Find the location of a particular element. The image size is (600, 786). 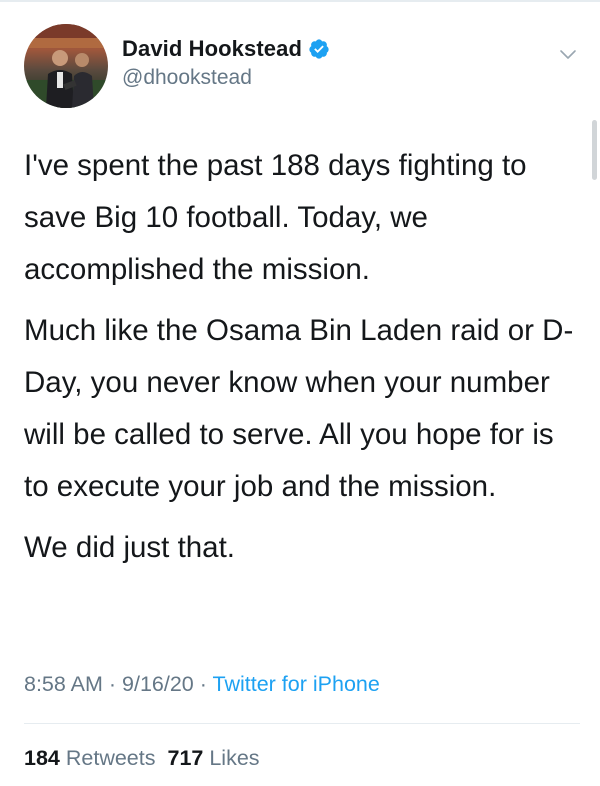

stats-divider is located at coordinates (302, 723).